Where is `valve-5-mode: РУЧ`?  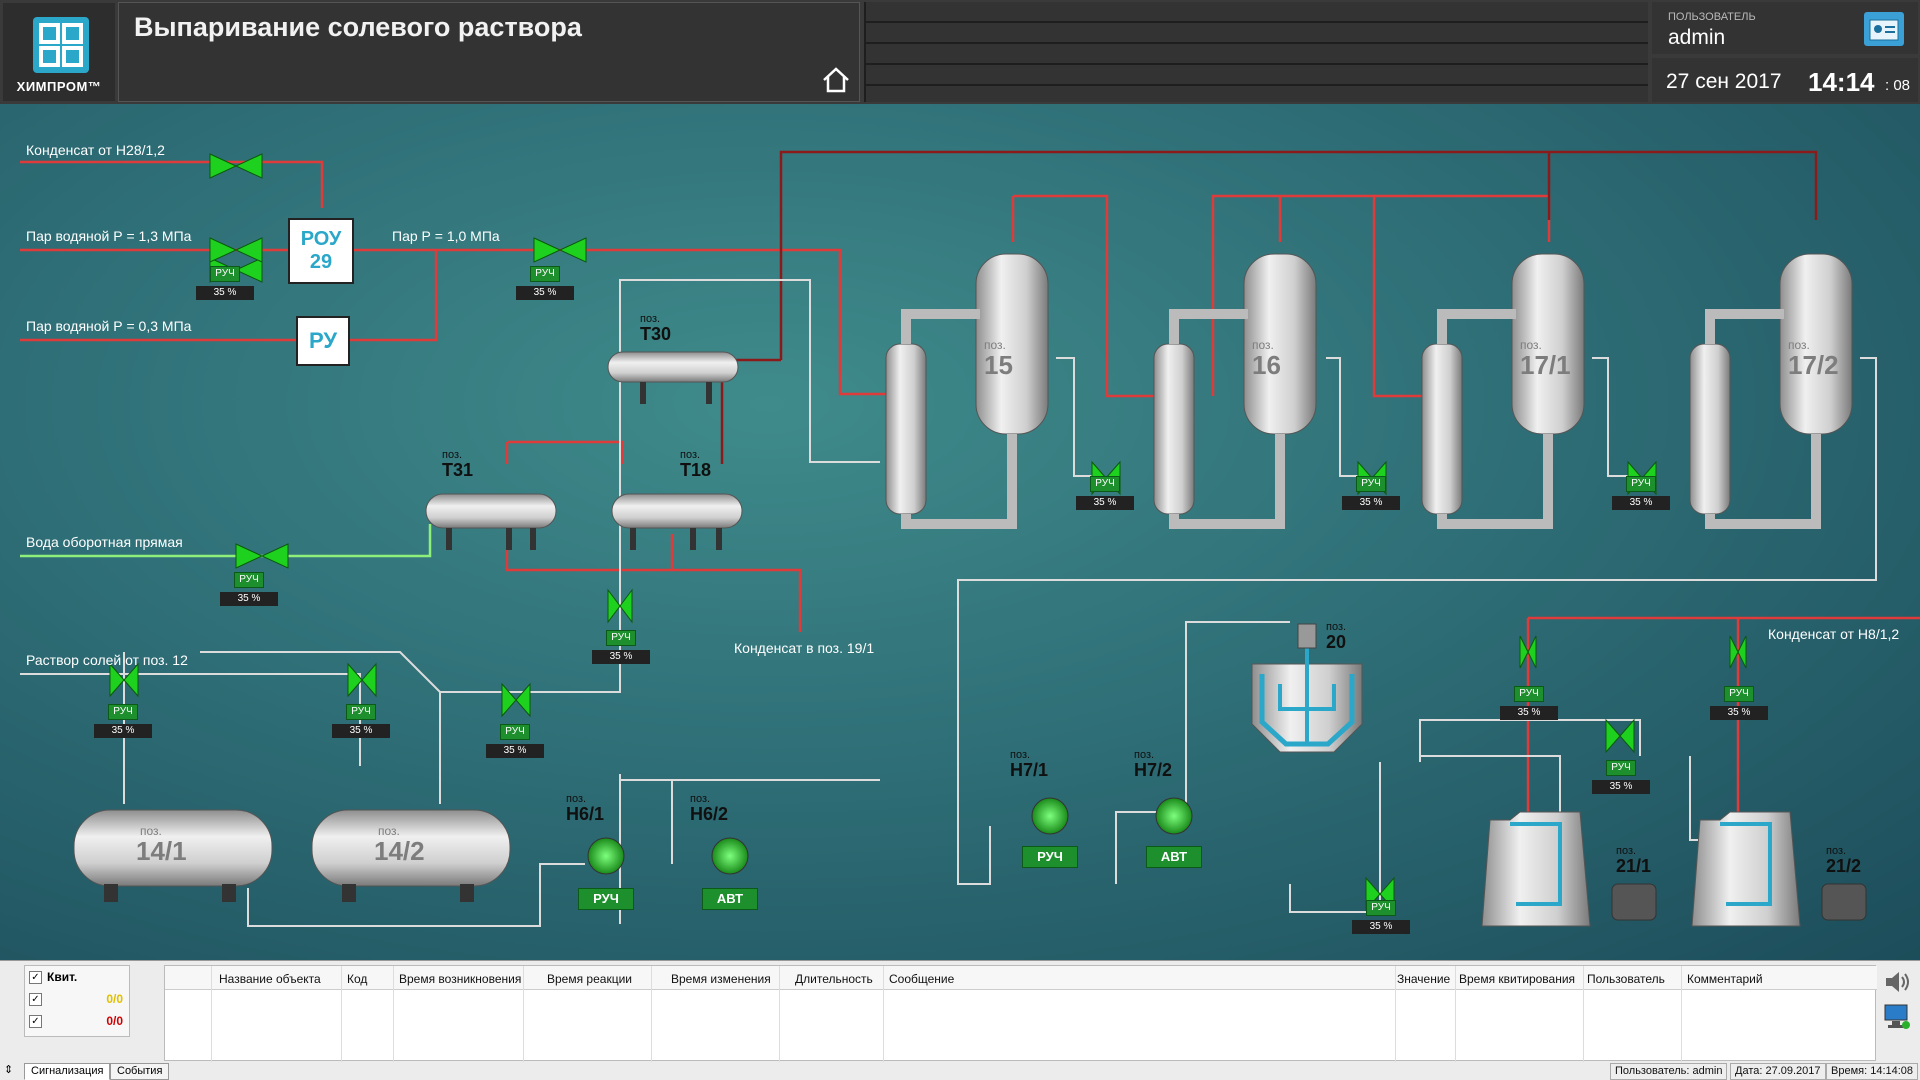
valve-5-mode: РУЧ is located at coordinates (123, 712).